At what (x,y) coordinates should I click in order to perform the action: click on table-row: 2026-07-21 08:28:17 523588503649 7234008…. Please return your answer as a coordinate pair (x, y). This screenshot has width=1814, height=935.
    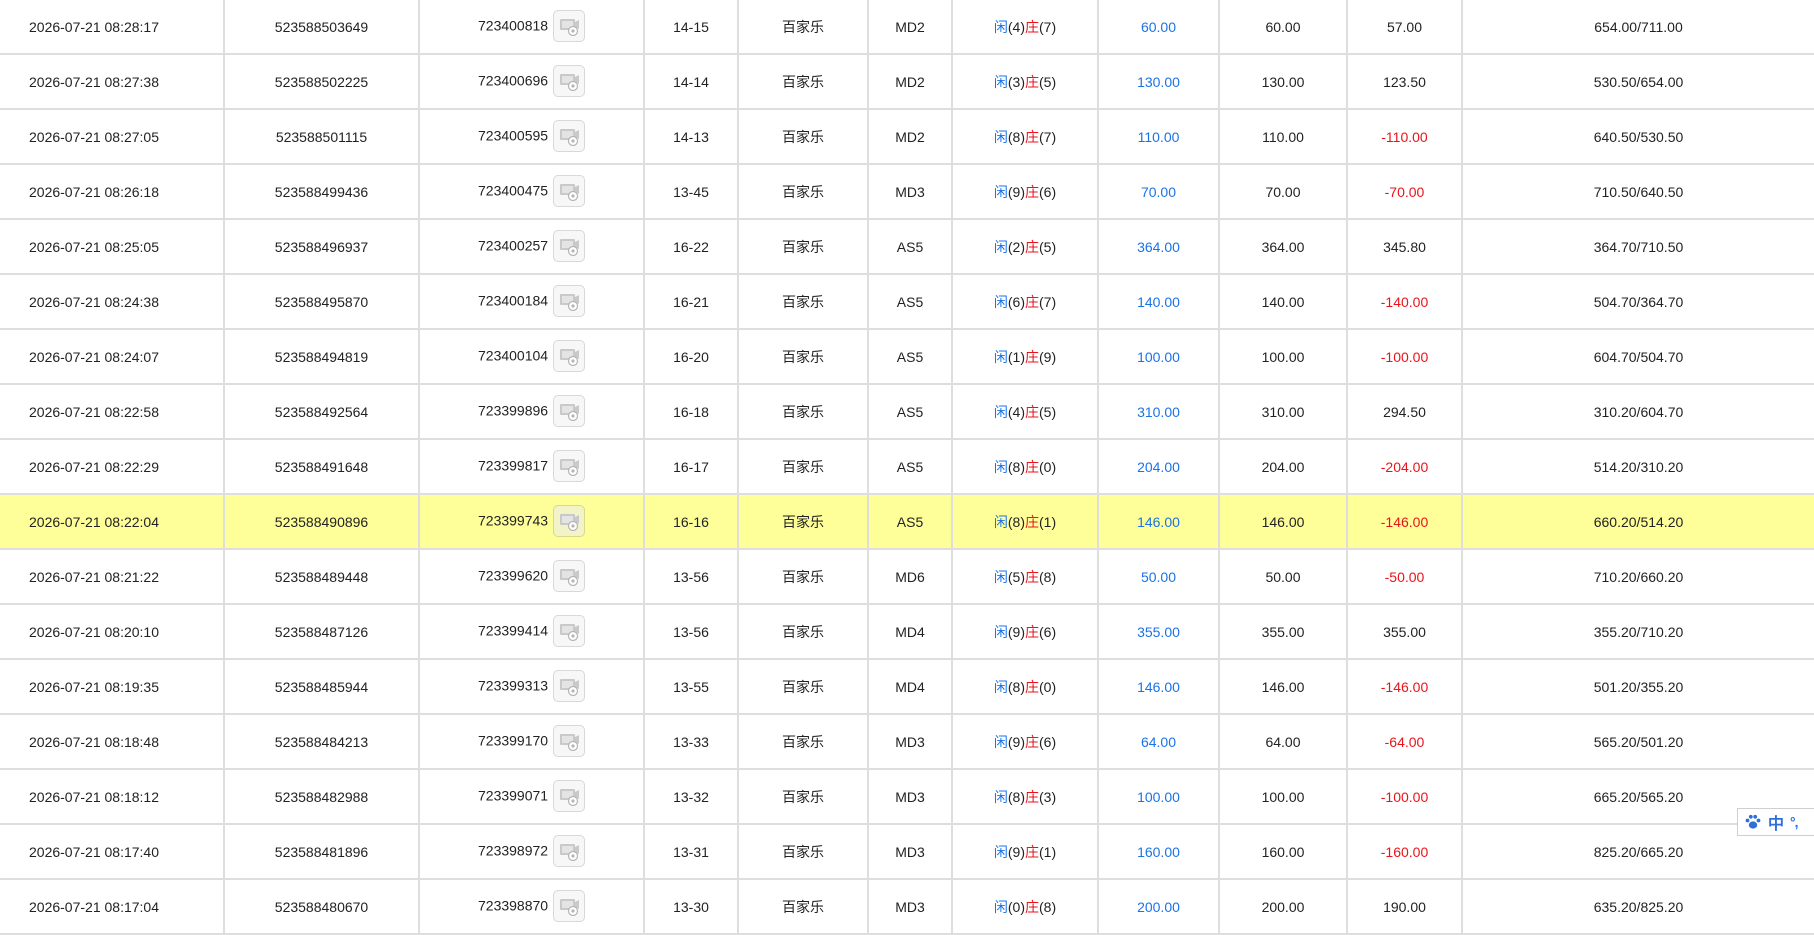
    Looking at the image, I should click on (907, 27).